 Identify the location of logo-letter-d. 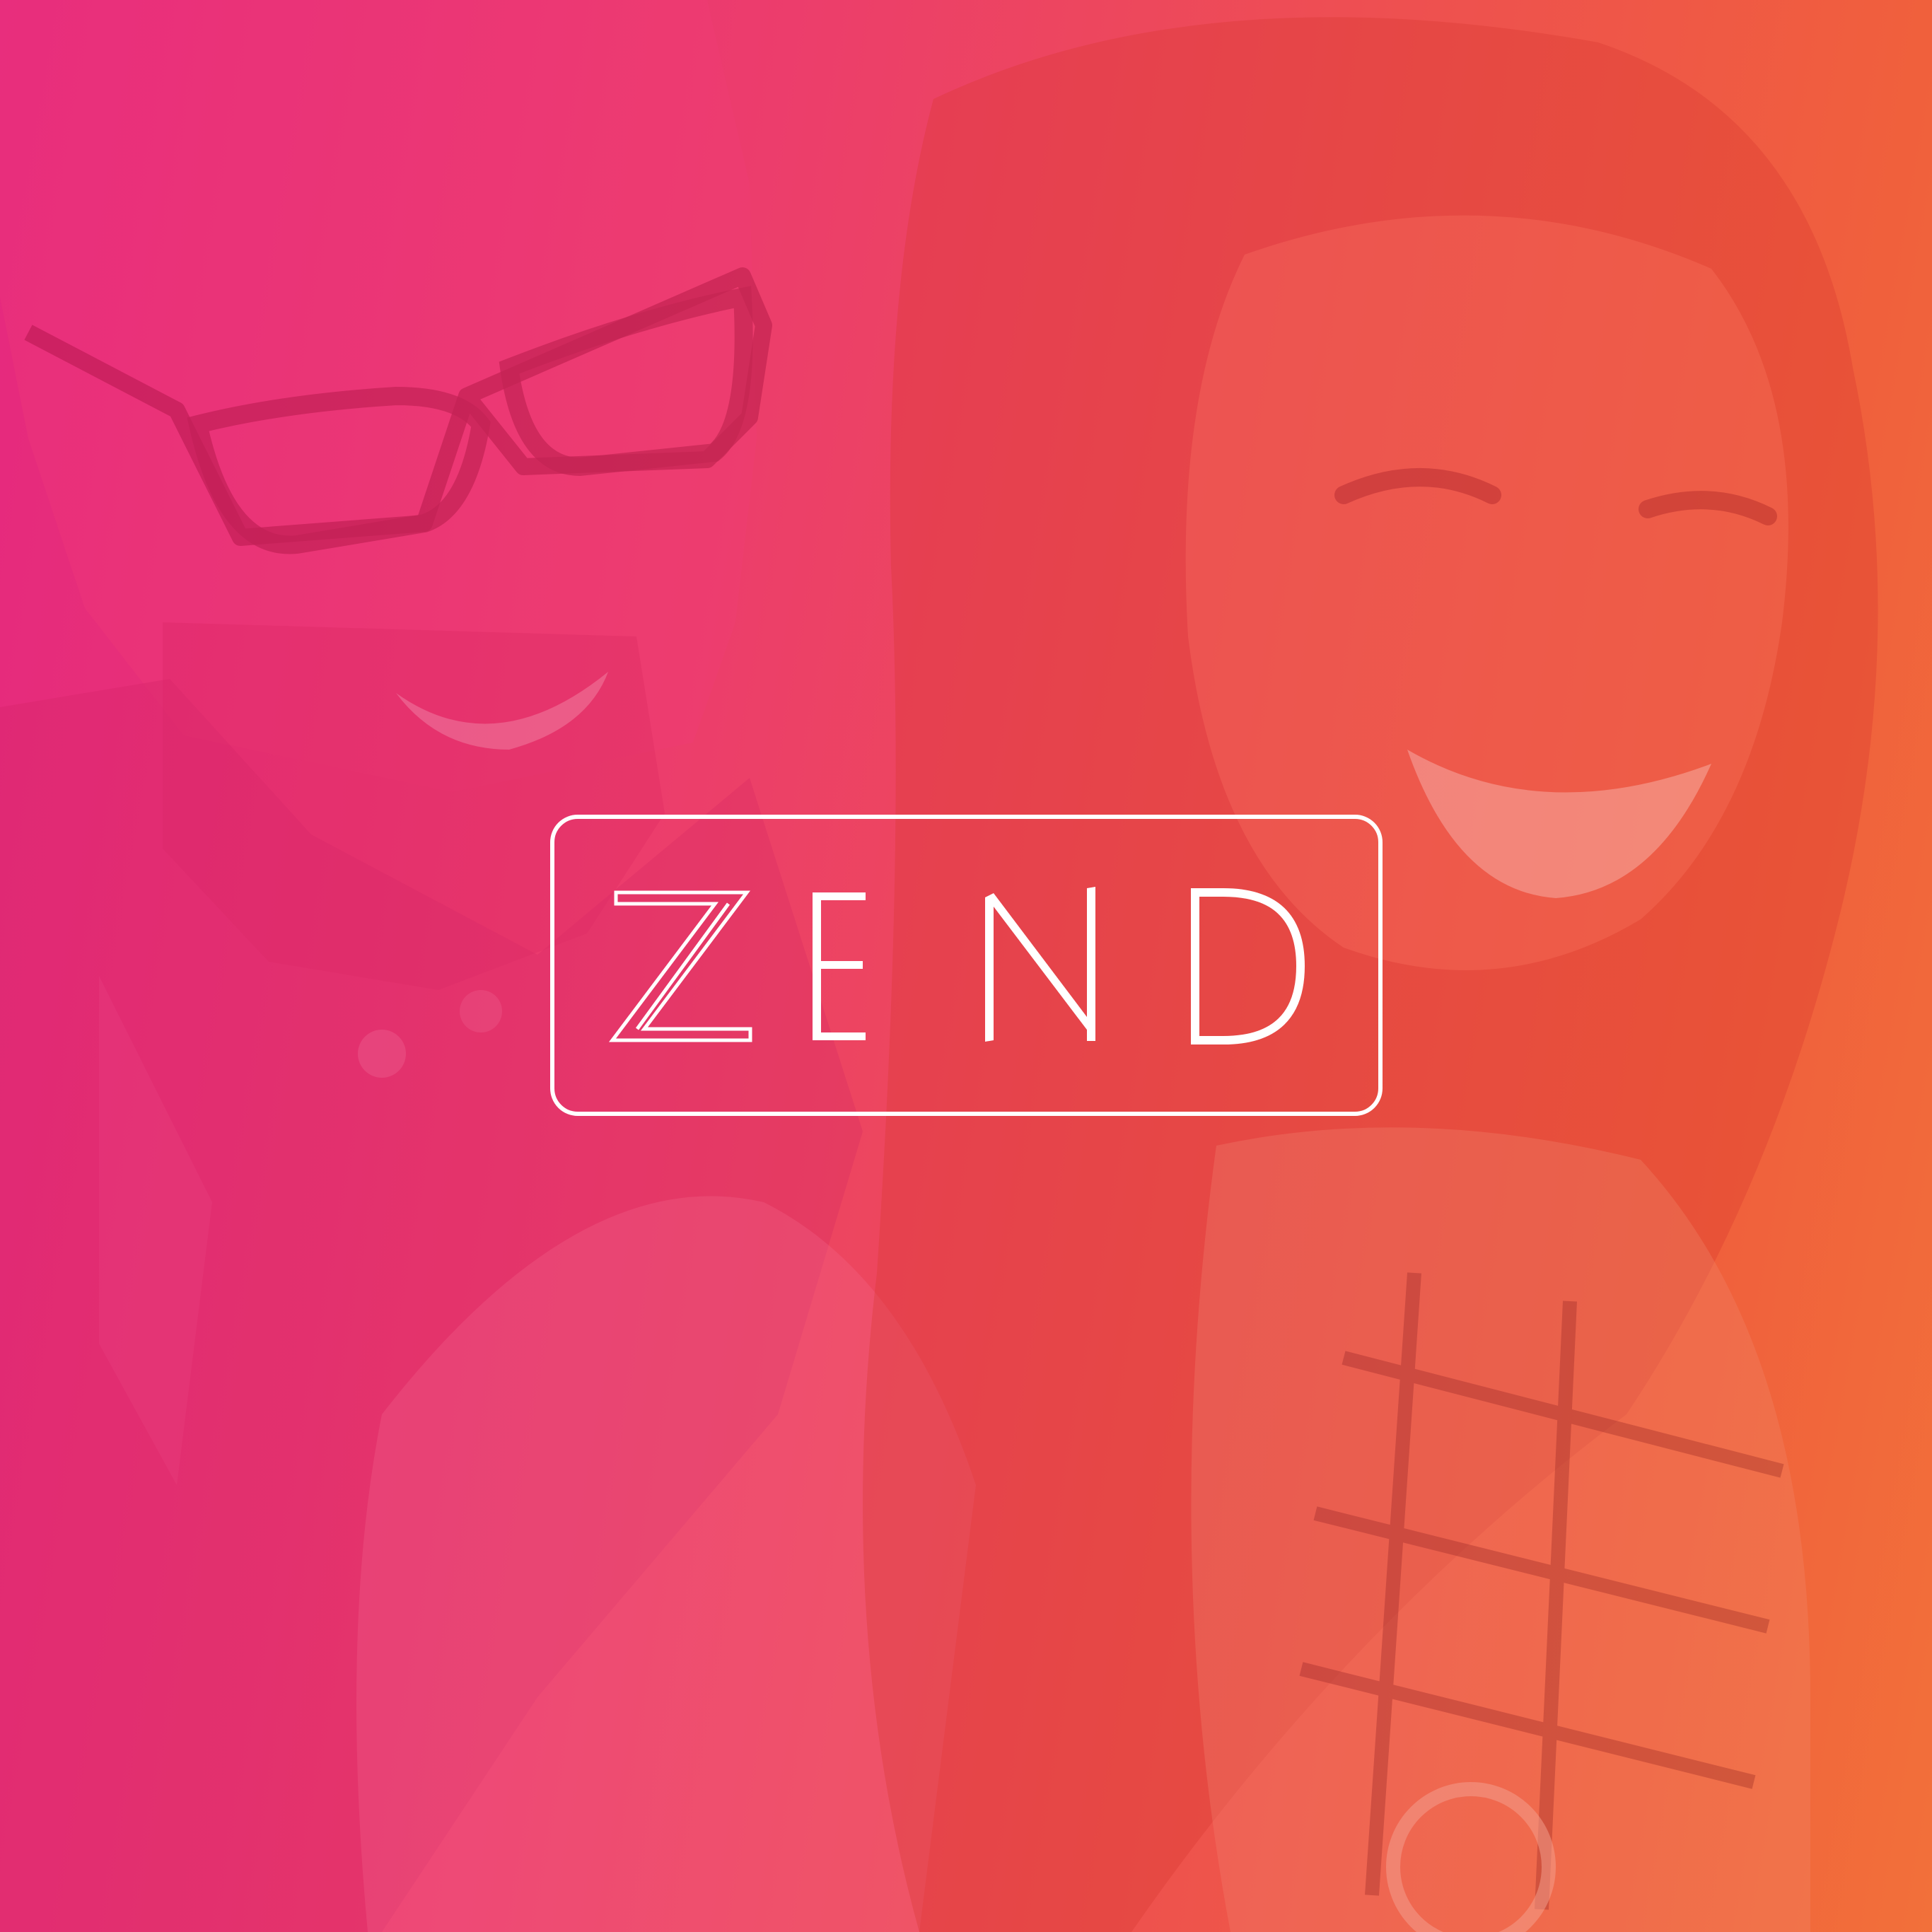
(1248, 966).